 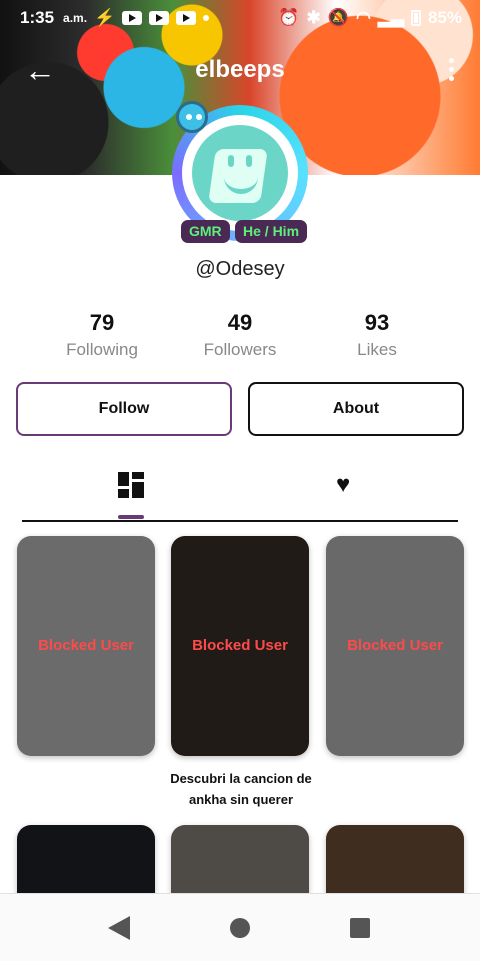 What do you see at coordinates (102, 349) in the screenshot?
I see `stat-label: Following` at bounding box center [102, 349].